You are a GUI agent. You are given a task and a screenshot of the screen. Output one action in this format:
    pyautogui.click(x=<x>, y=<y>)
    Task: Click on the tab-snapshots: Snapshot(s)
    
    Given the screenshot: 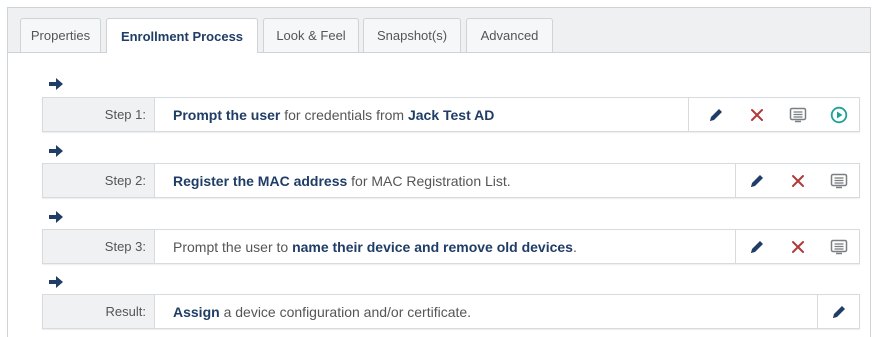 What is the action you would take?
    pyautogui.click(x=412, y=35)
    